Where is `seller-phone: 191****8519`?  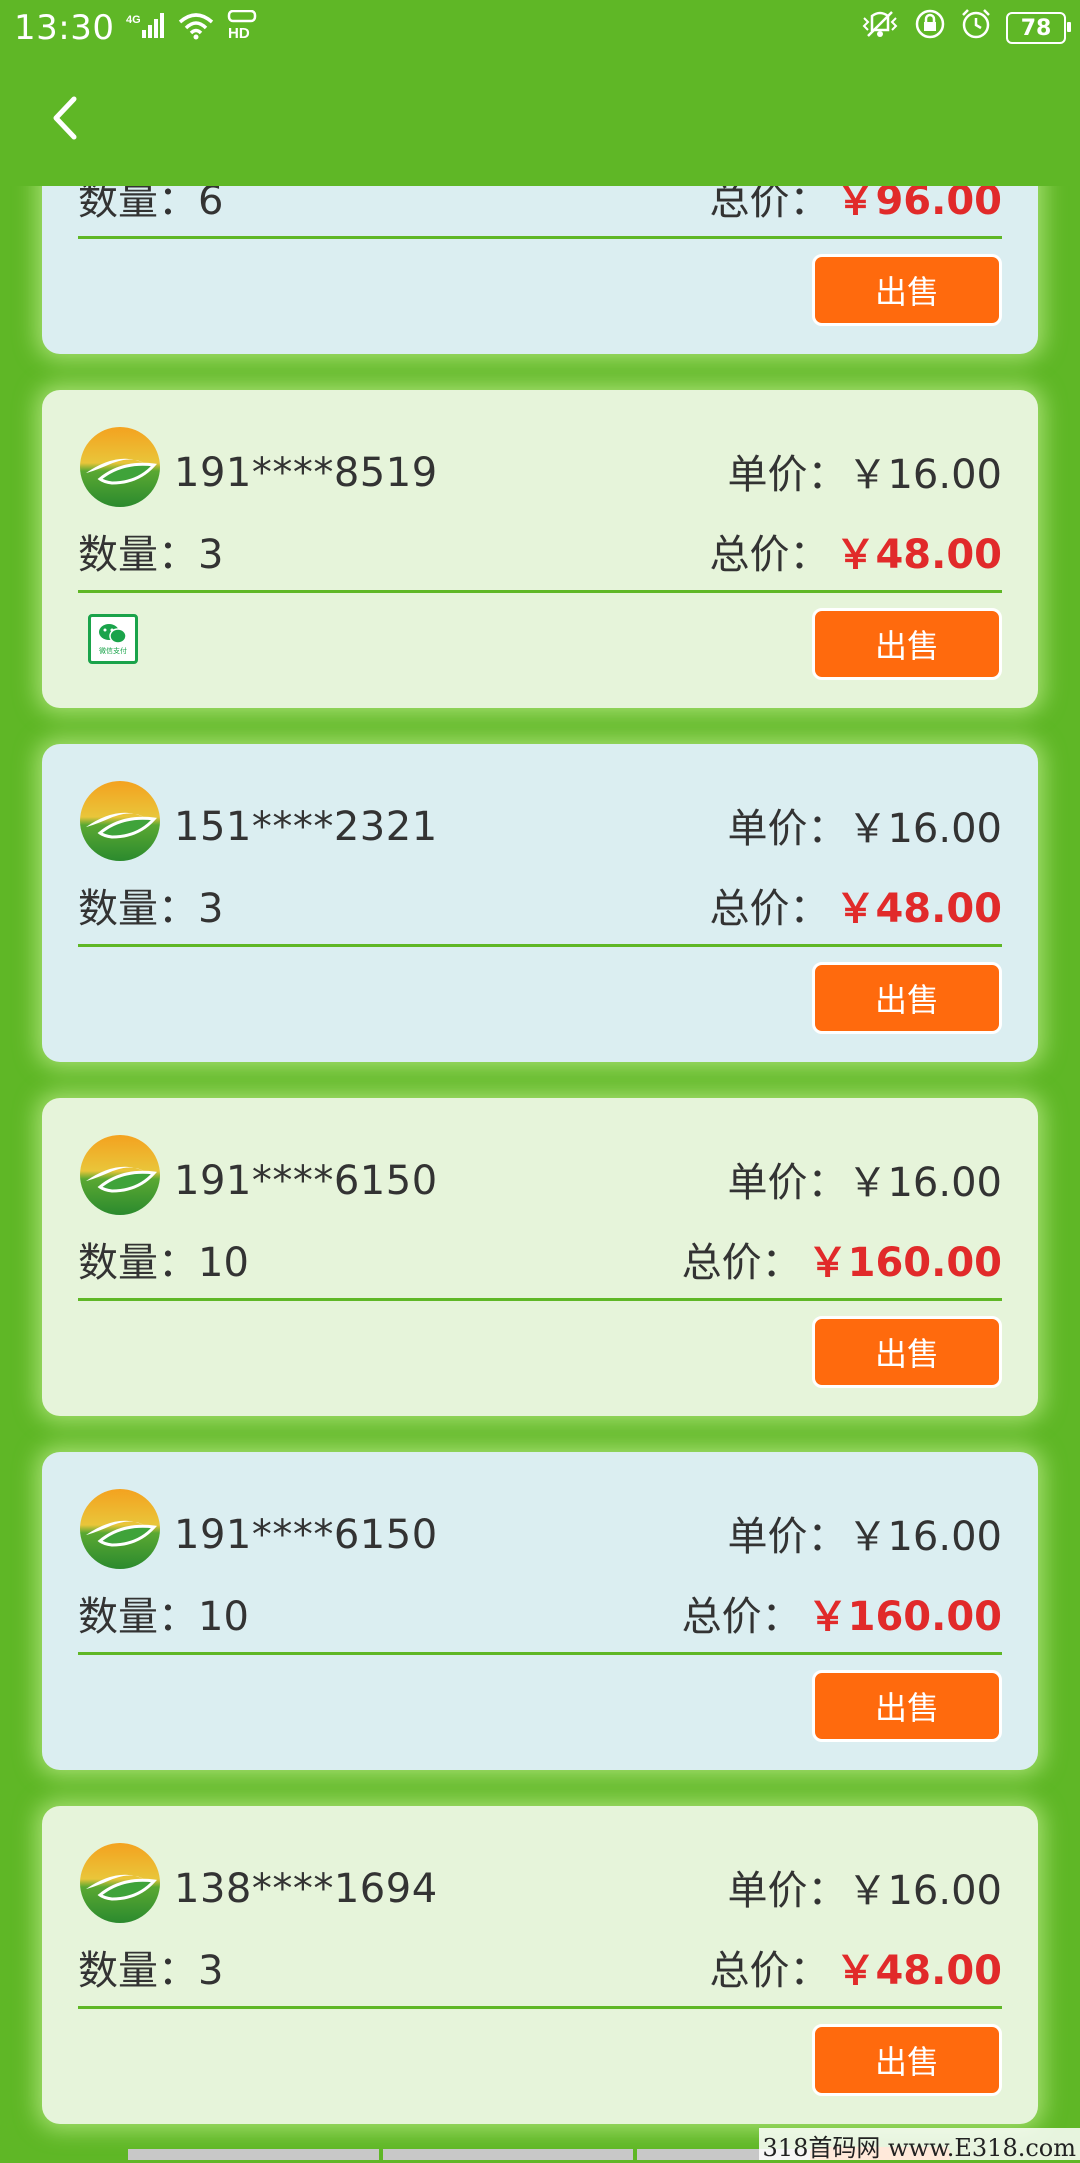 seller-phone: 191****8519 is located at coordinates (306, 473).